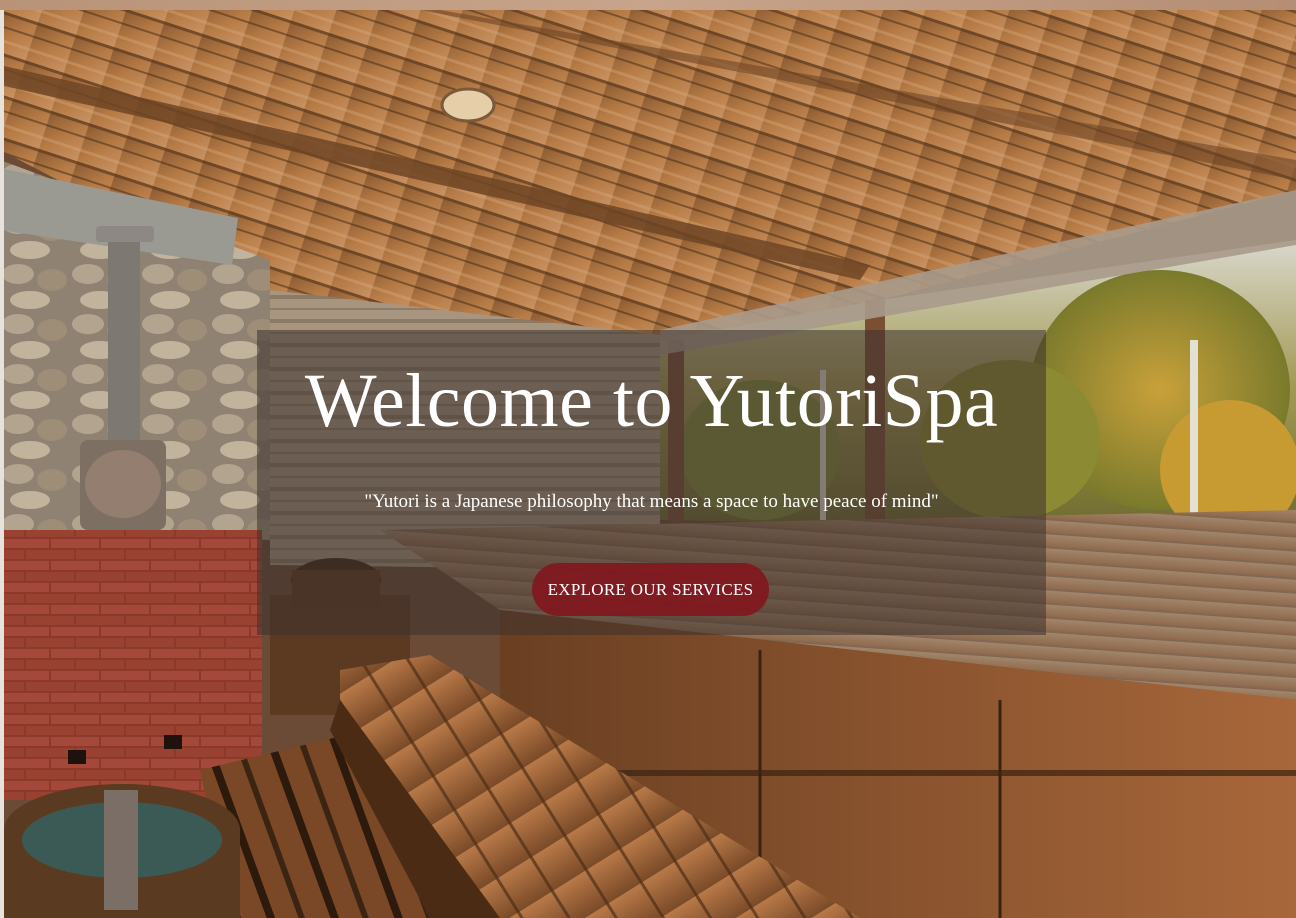 This screenshot has width=1296, height=918. Describe the element at coordinates (650, 589) in the screenshot. I see `explore-services-button: EXPLORE OUR SERVICES` at that location.